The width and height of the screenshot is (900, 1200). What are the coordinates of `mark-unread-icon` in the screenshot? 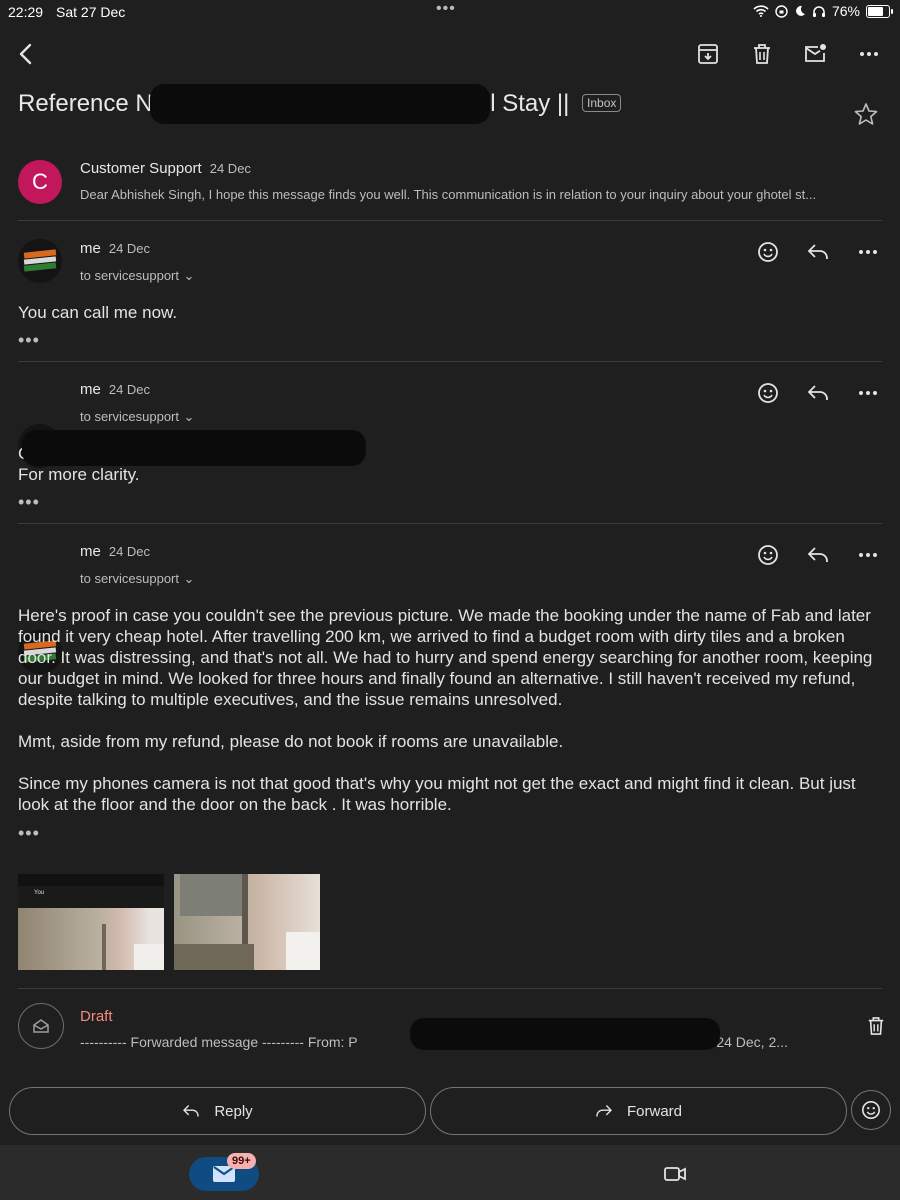 It's located at (815, 53).